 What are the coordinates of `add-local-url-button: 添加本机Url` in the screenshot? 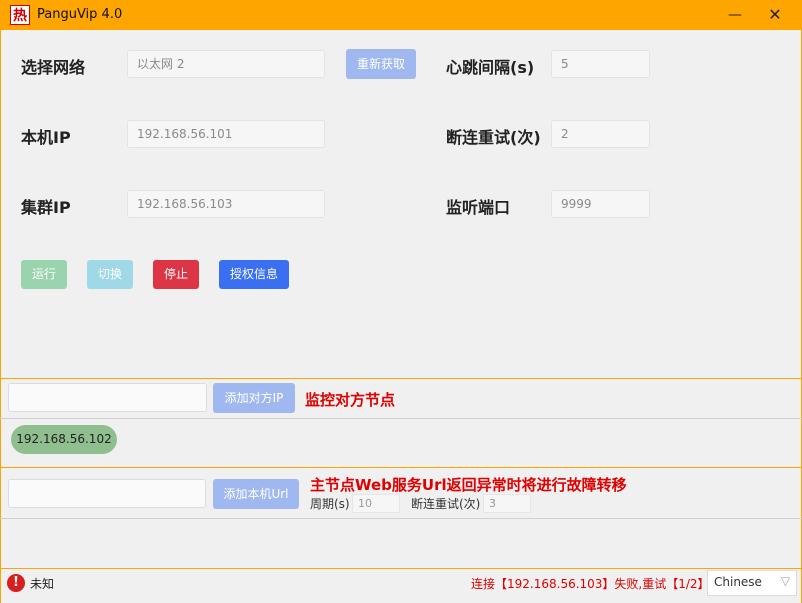 It's located at (256, 494).